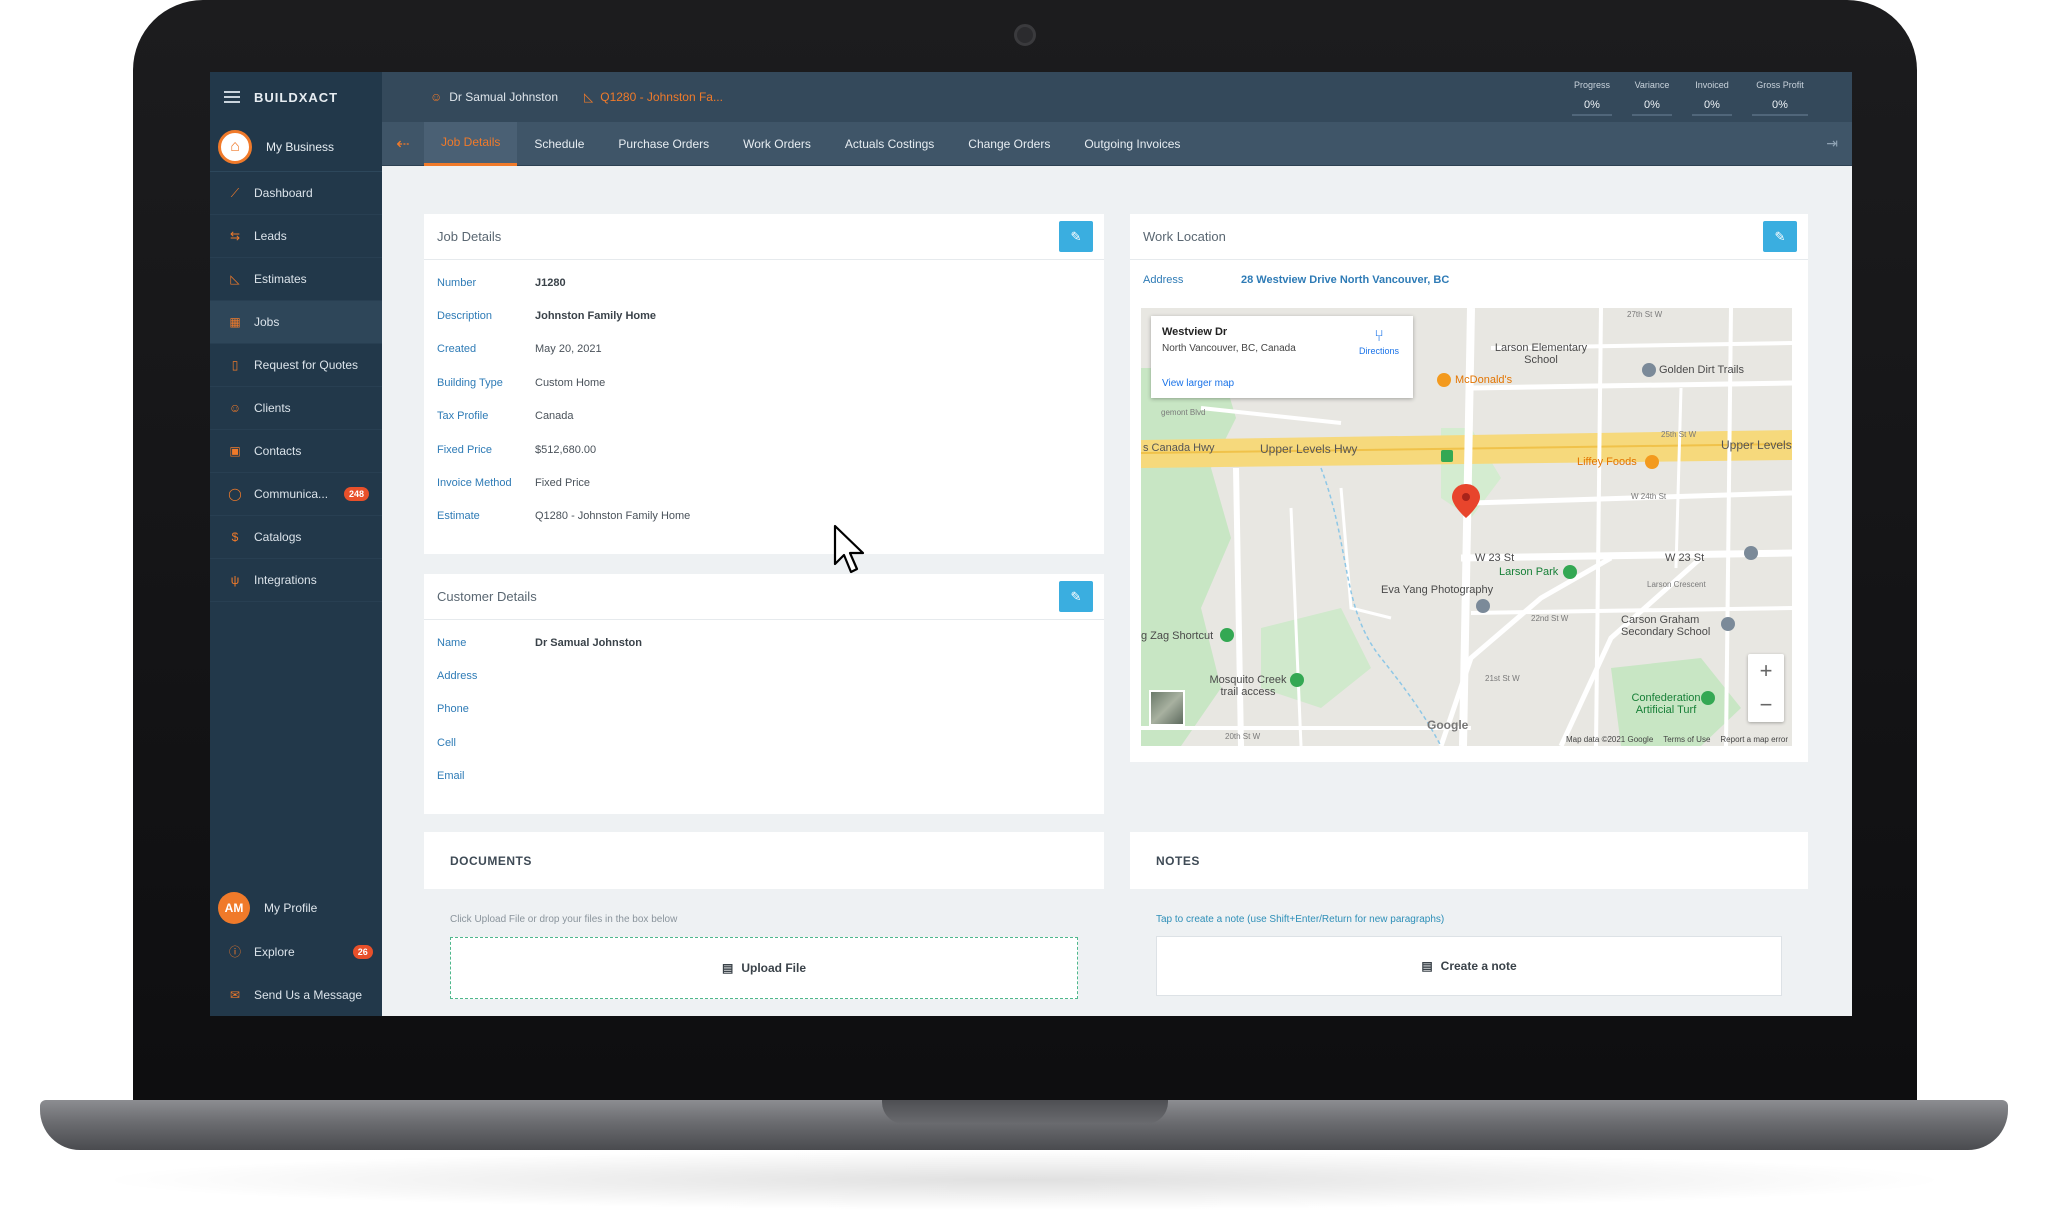  I want to click on map-label-canada-hwy: s Canada Hwy, so click(1179, 448).